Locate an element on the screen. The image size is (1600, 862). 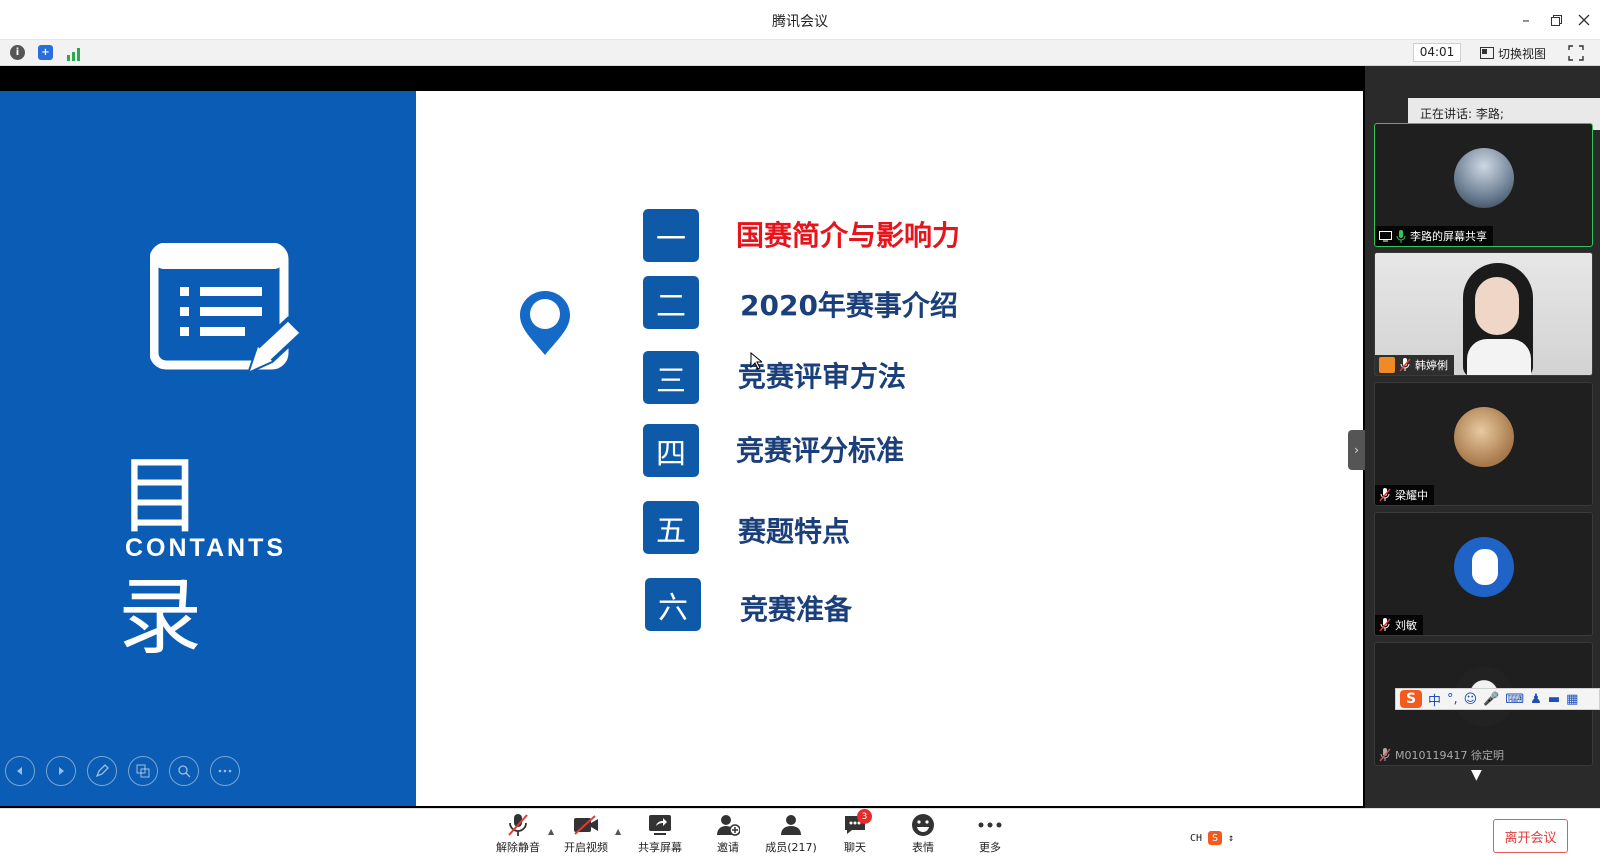
invite-button: 邀请 is located at coordinates (728, 836).